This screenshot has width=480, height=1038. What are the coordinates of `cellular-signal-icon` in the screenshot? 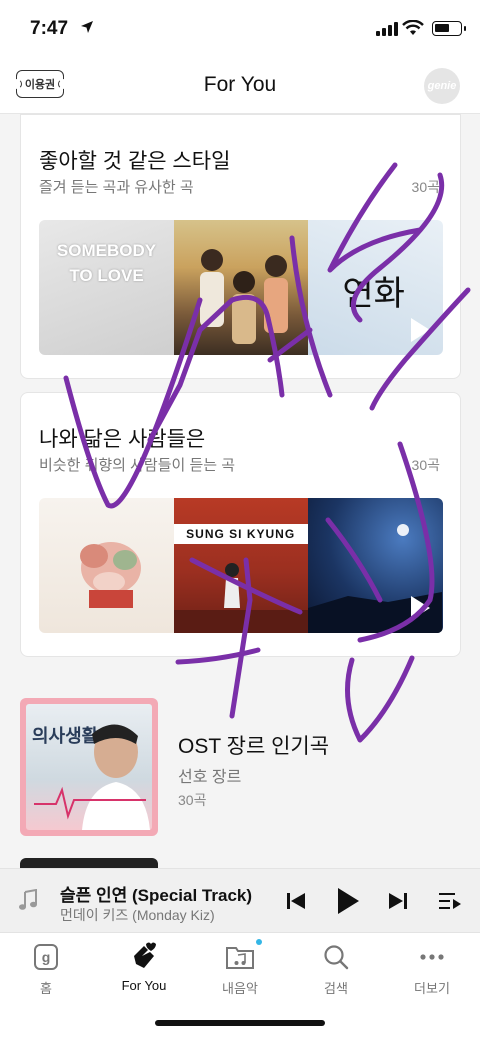 It's located at (387, 29).